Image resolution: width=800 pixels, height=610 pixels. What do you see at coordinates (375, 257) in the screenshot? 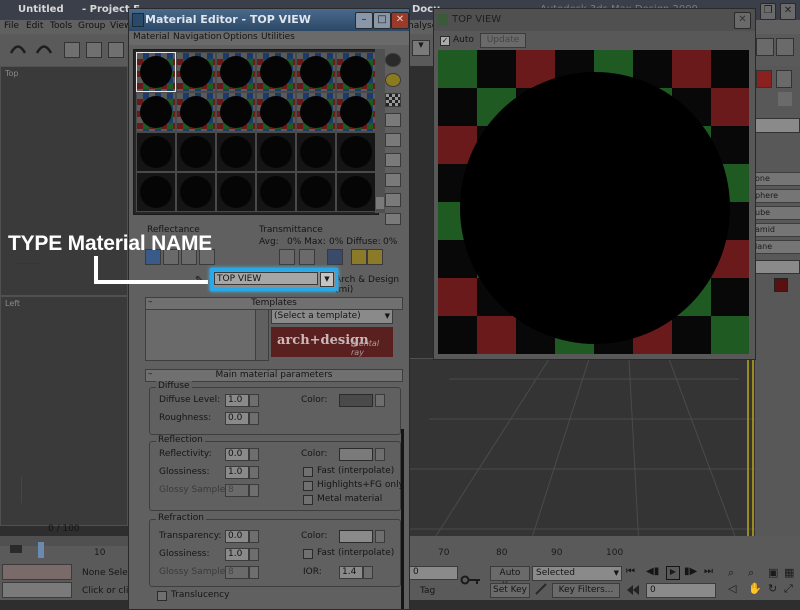
I see `pick-material-icon` at bounding box center [375, 257].